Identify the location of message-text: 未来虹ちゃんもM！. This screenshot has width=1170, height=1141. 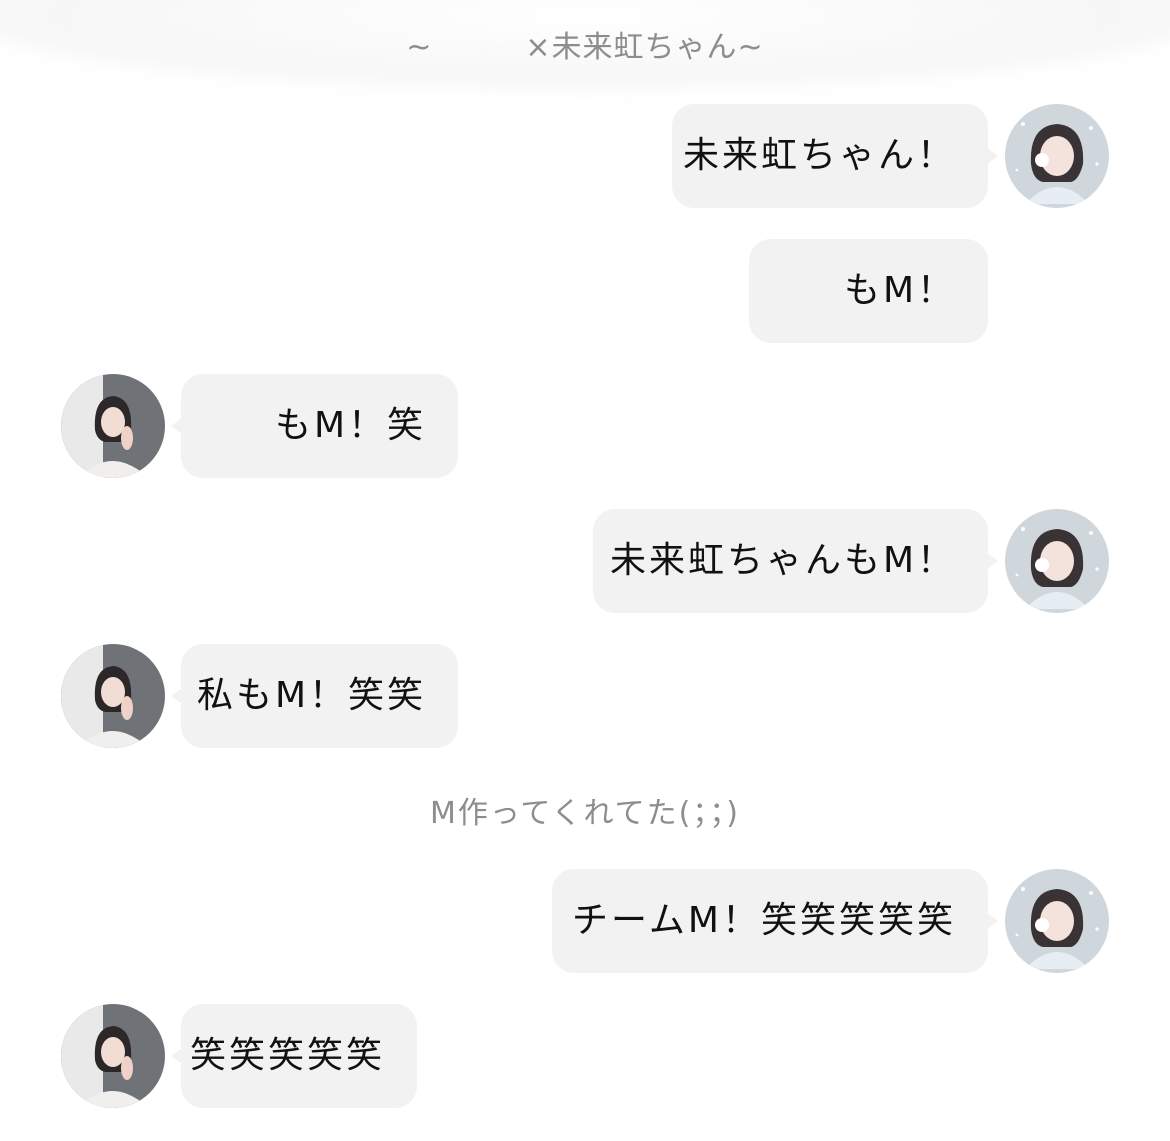
(782, 560).